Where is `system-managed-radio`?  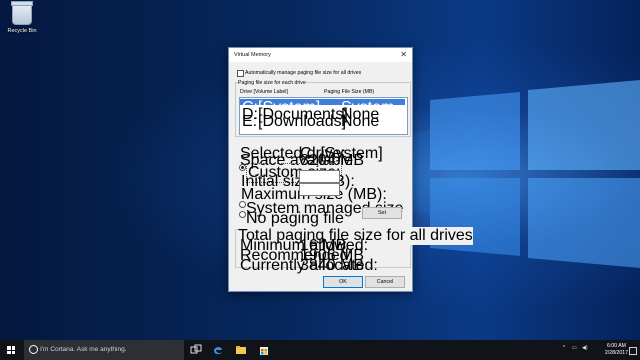 system-managed-radio is located at coordinates (242, 204).